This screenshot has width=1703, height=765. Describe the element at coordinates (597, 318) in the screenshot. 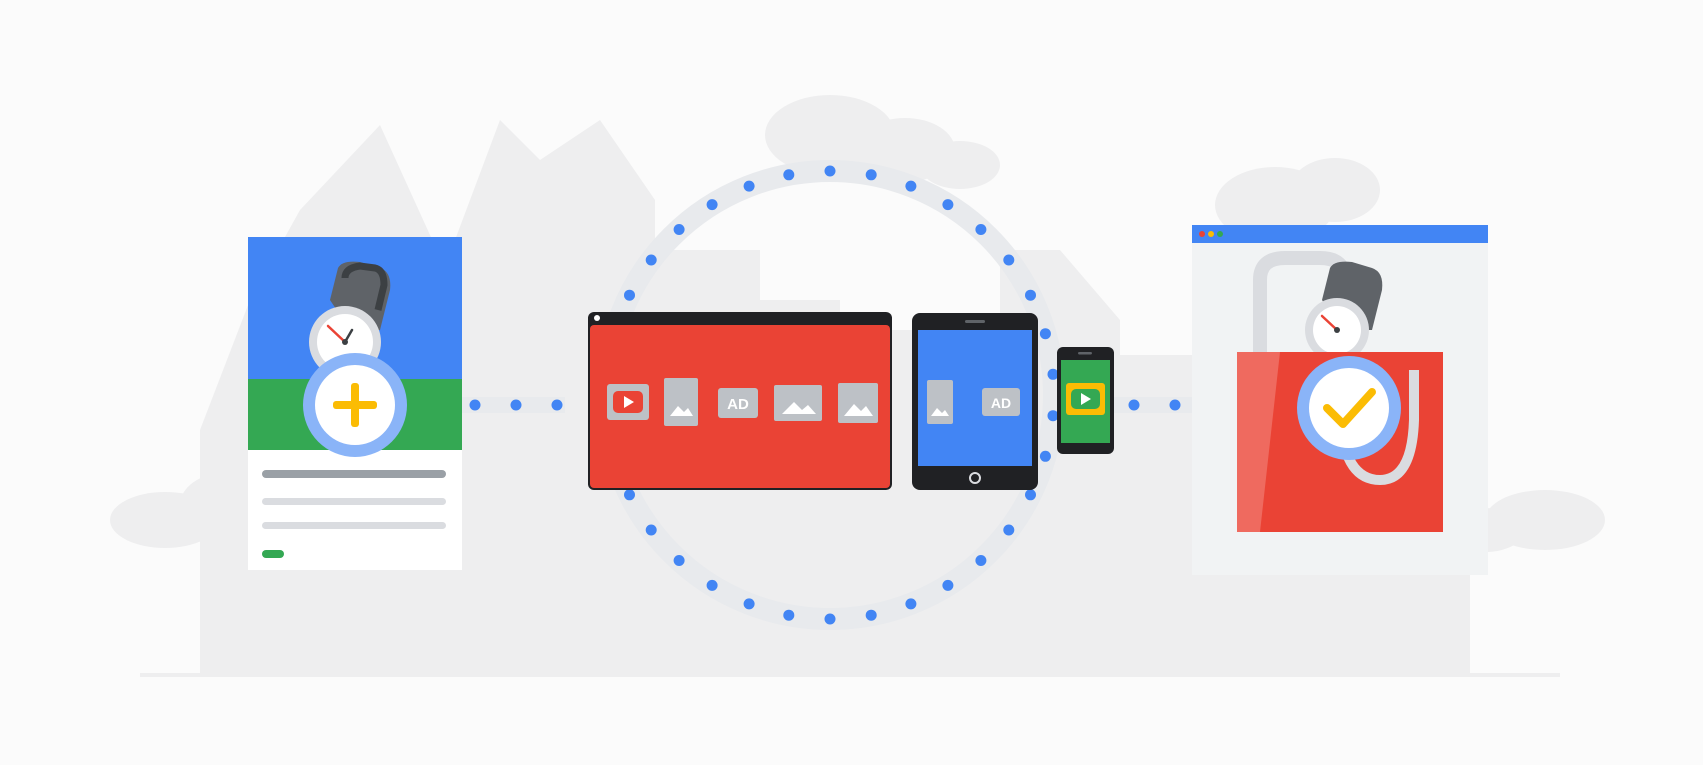

I see `desktop-window-dot` at that location.